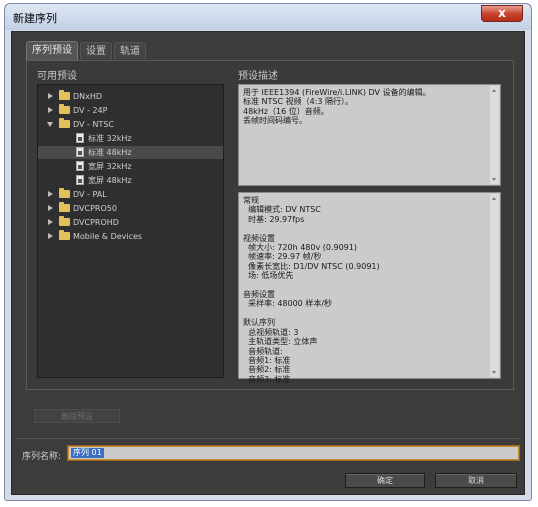 The width and height of the screenshot is (538, 507). Describe the element at coordinates (110, 180) in the screenshot. I see `tree-item-label: 宽屏 48kHz` at that location.